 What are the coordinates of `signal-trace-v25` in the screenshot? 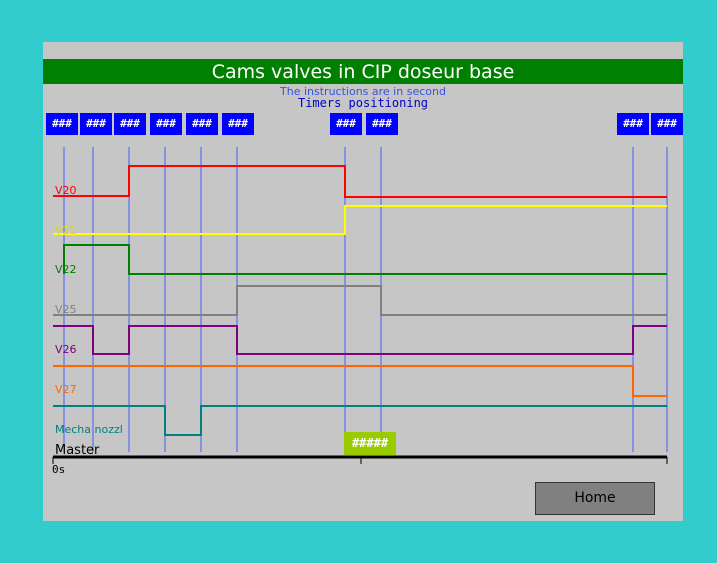 It's located at (360, 300).